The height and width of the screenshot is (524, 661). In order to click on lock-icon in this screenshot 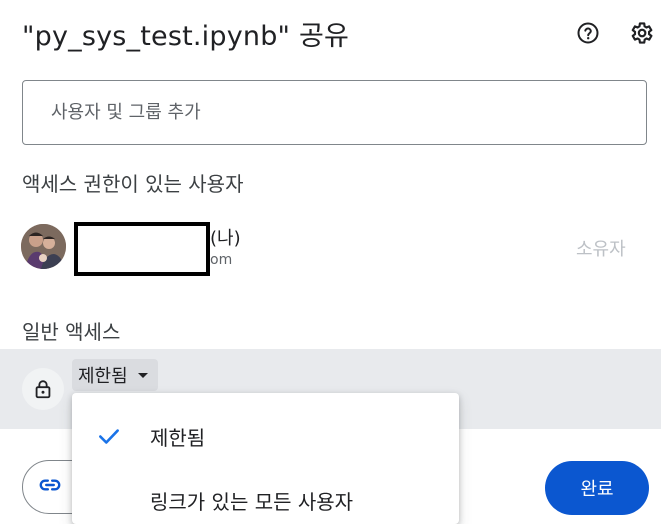, I will do `click(43, 389)`.